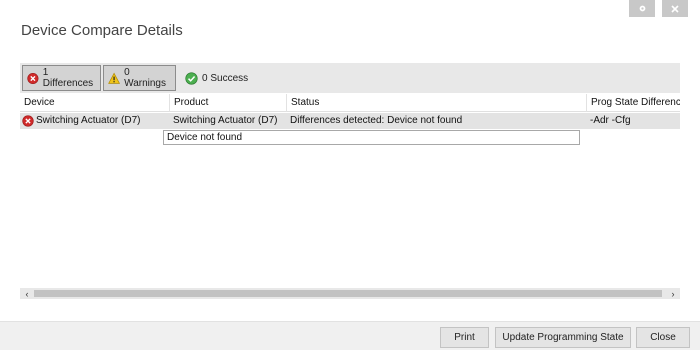  I want to click on horizontal-scrollbar: ‹ ›, so click(350, 293).